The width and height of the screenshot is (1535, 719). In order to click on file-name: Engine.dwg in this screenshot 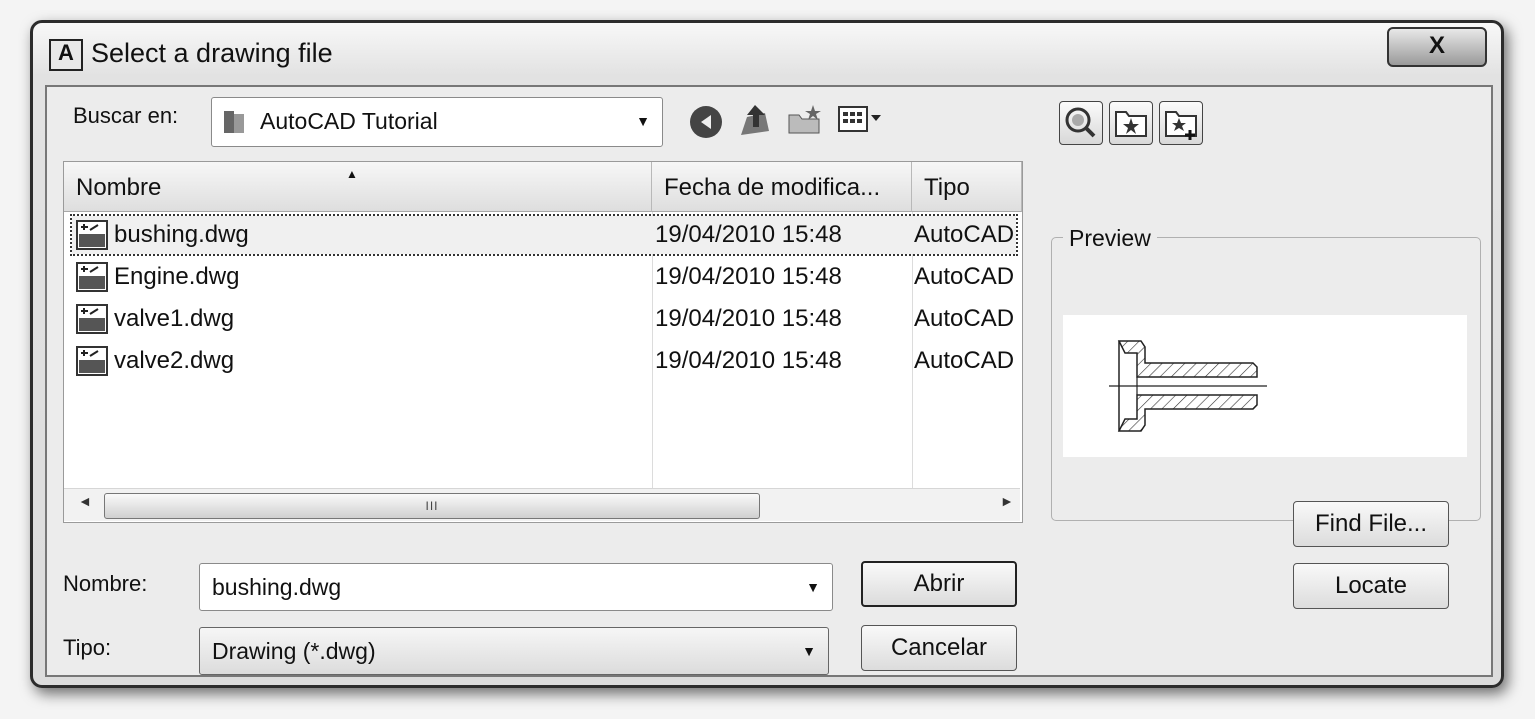, I will do `click(177, 276)`.